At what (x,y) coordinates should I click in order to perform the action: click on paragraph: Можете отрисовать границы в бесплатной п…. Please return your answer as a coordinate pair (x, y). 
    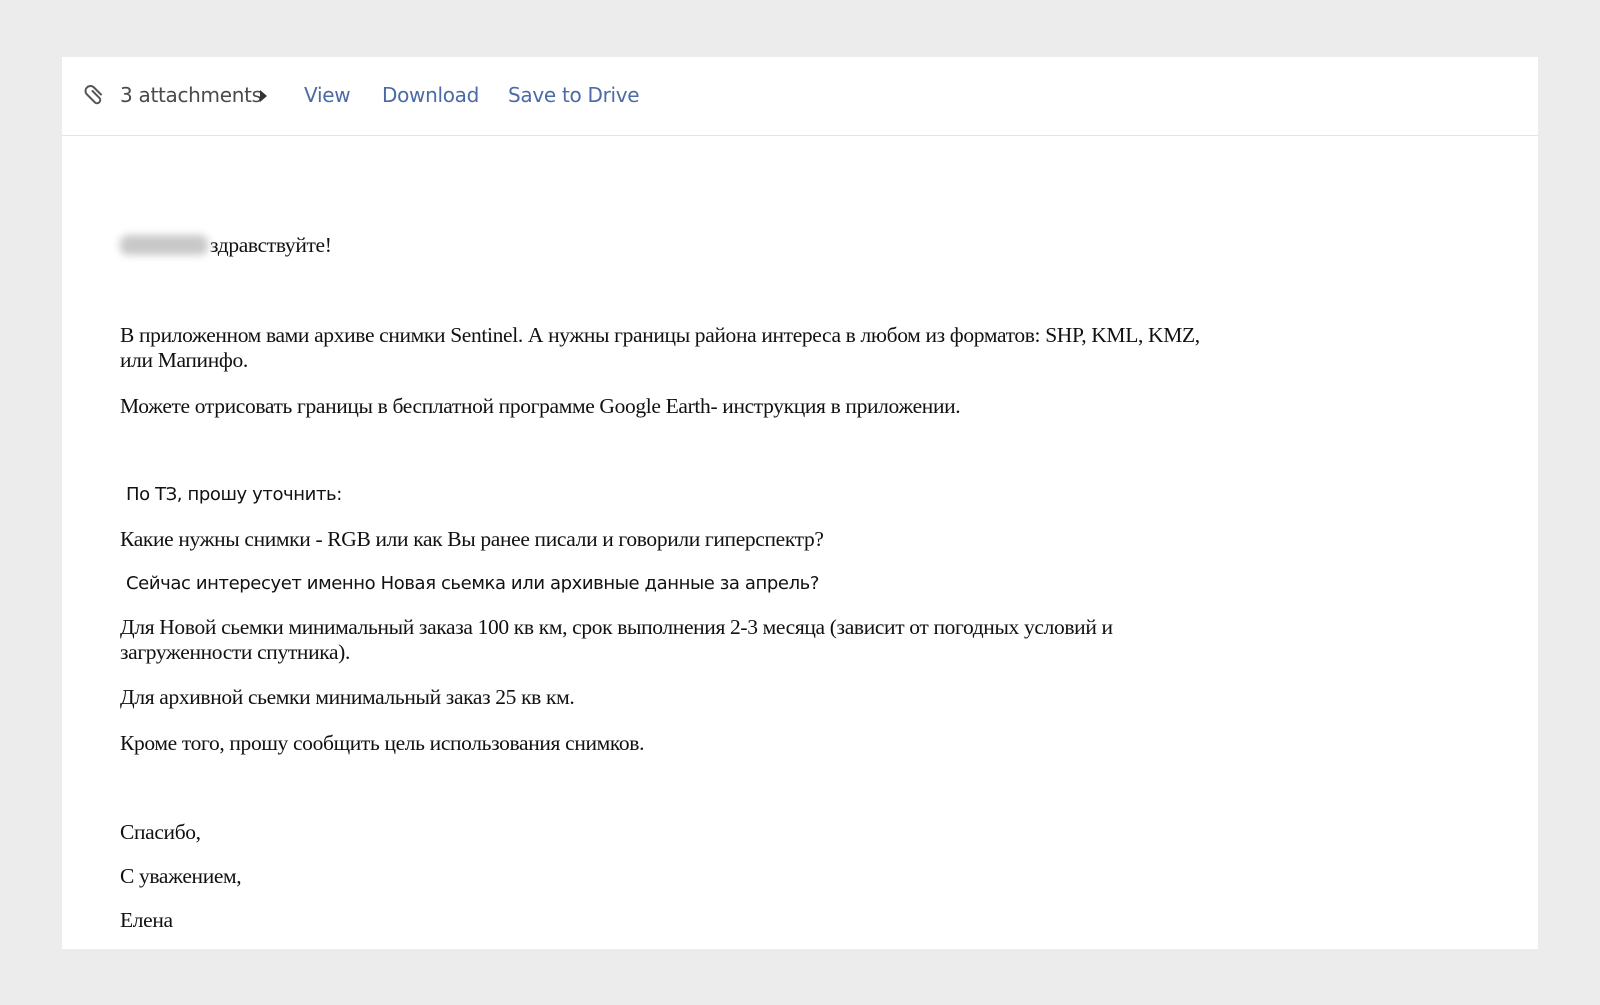
    Looking at the image, I should click on (540, 406).